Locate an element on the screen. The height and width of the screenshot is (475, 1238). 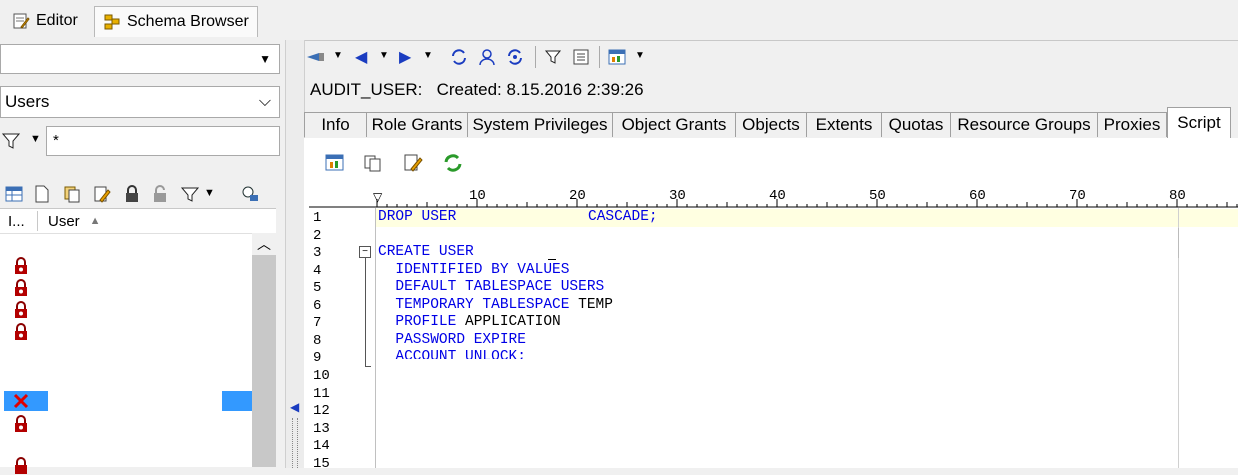
code-line-7: PROFILE APPLICATION is located at coordinates (469, 322).